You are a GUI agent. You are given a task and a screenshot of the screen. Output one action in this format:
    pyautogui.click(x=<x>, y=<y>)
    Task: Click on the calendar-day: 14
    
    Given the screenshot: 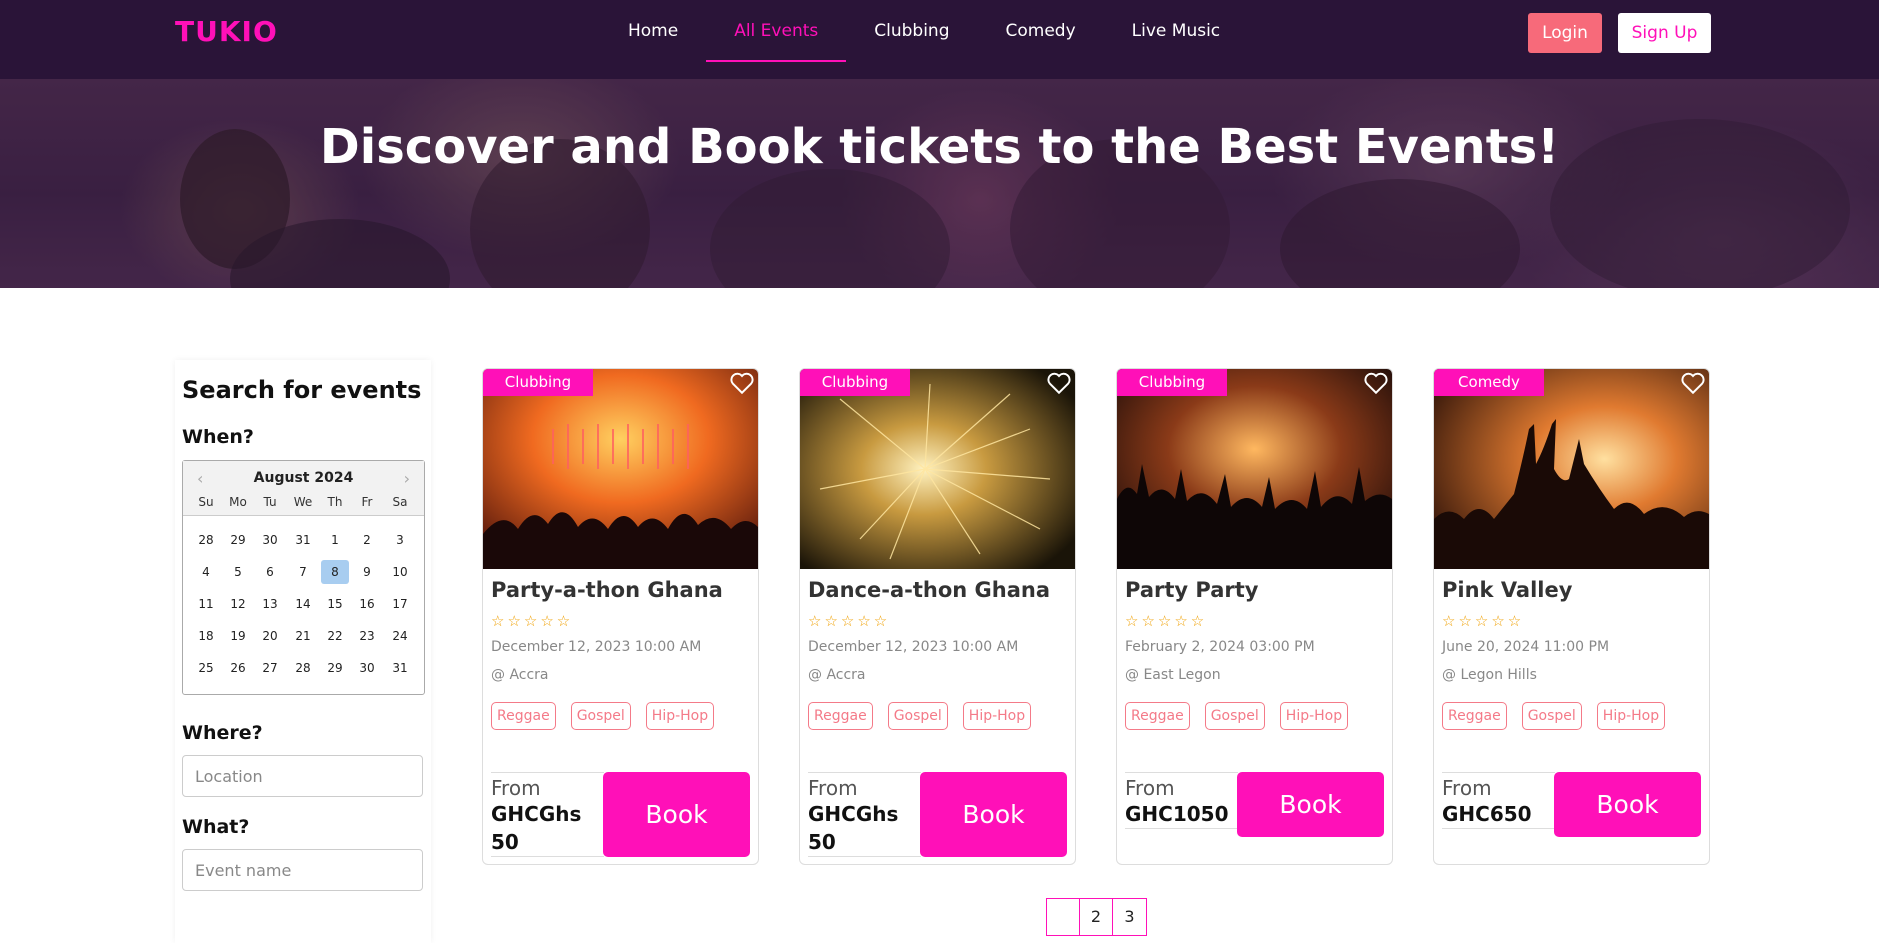 What is the action you would take?
    pyautogui.click(x=303, y=604)
    